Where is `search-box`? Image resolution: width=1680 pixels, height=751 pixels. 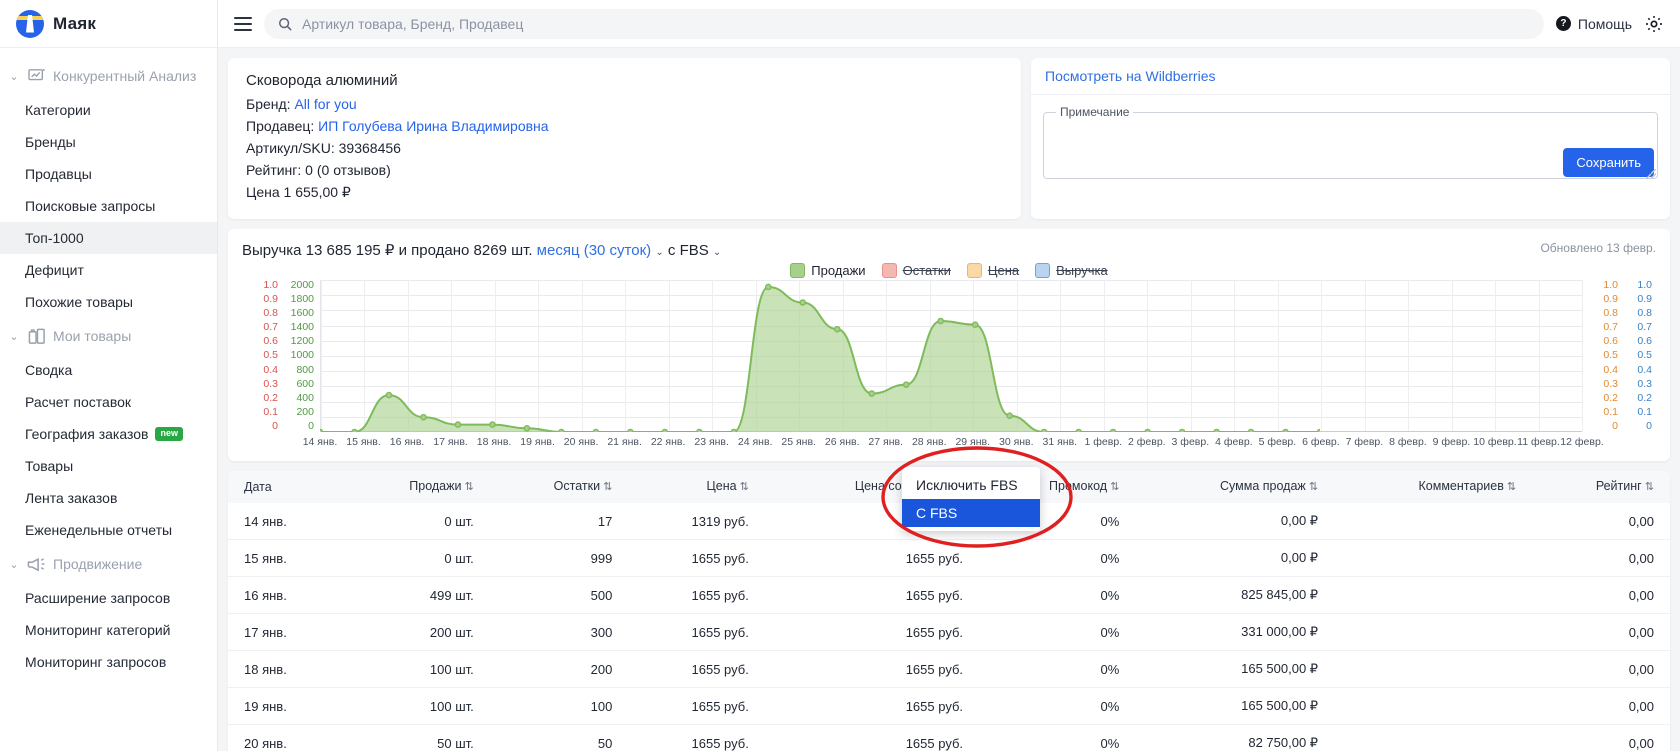 search-box is located at coordinates (904, 23).